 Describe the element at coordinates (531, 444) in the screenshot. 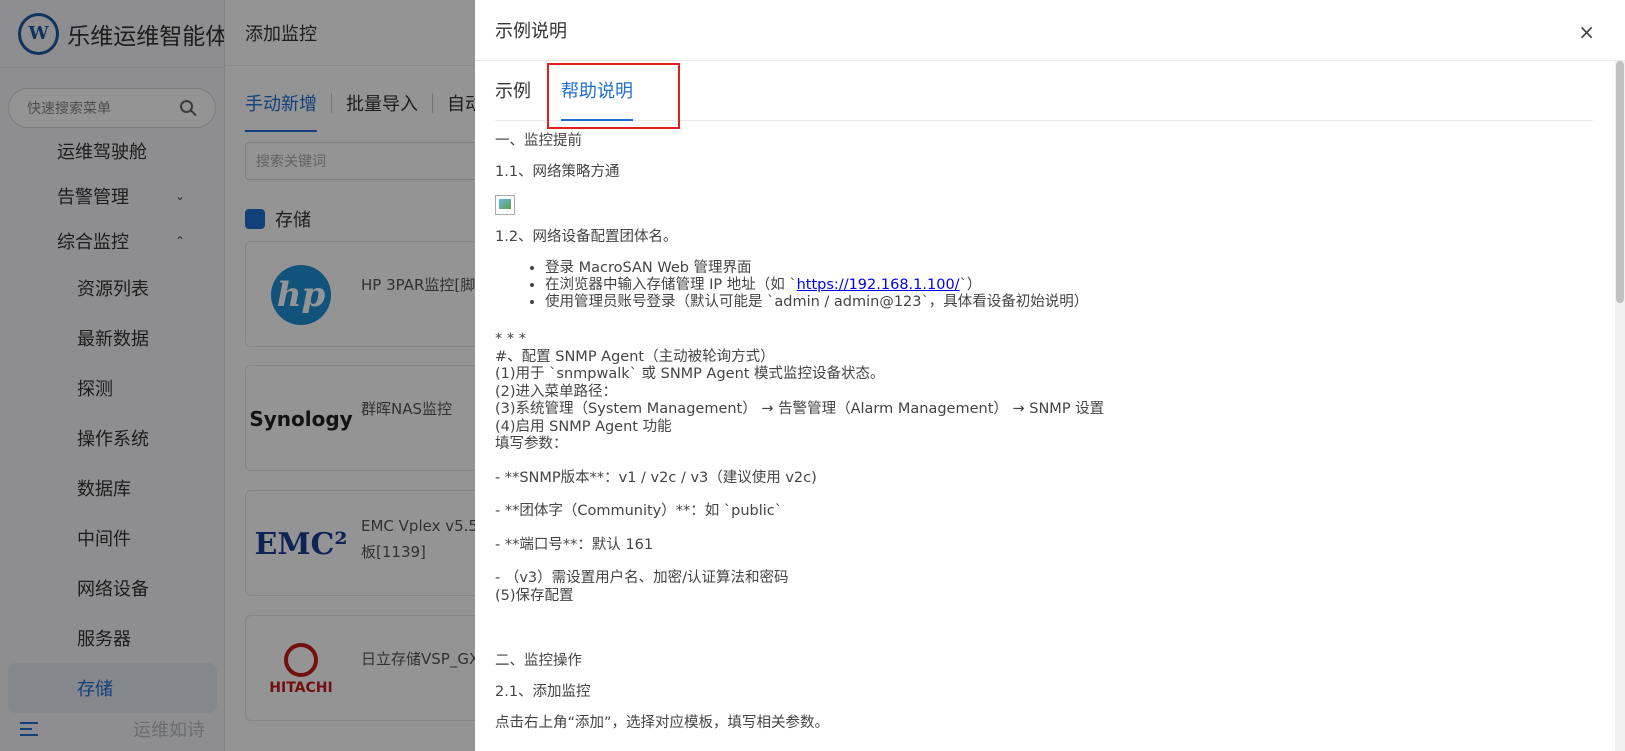

I see `config-line: 填写参数：` at that location.